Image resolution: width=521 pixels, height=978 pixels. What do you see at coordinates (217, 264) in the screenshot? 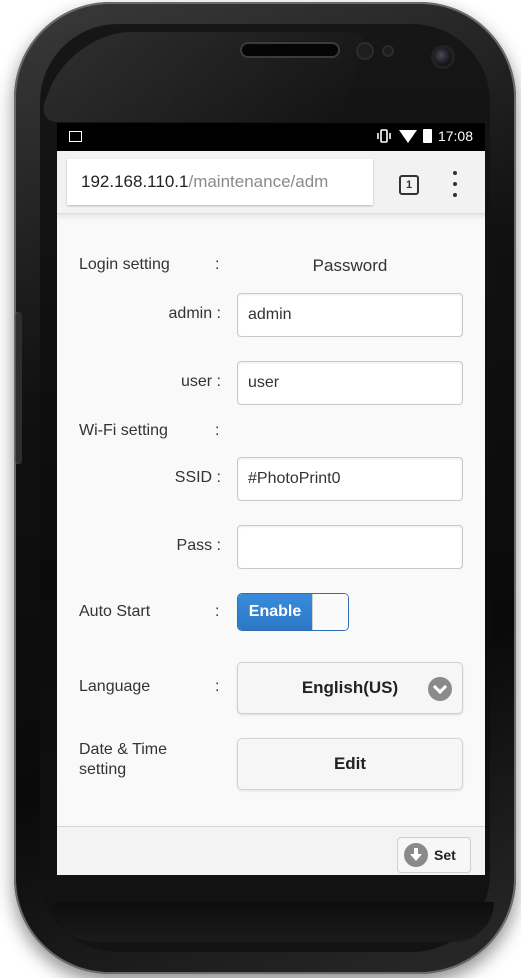
I see `login-setting-colon: :` at bounding box center [217, 264].